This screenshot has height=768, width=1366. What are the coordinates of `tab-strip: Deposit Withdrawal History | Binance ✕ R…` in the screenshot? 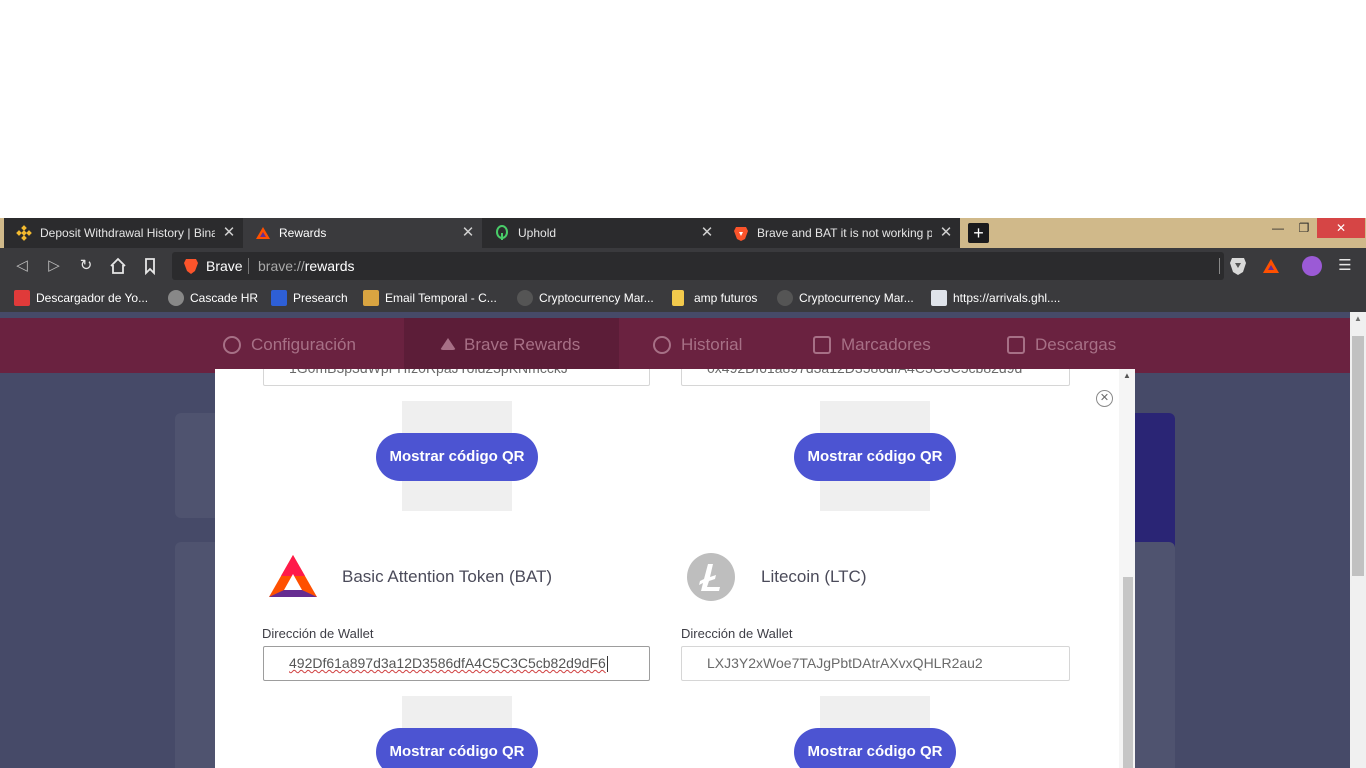 It's located at (683, 233).